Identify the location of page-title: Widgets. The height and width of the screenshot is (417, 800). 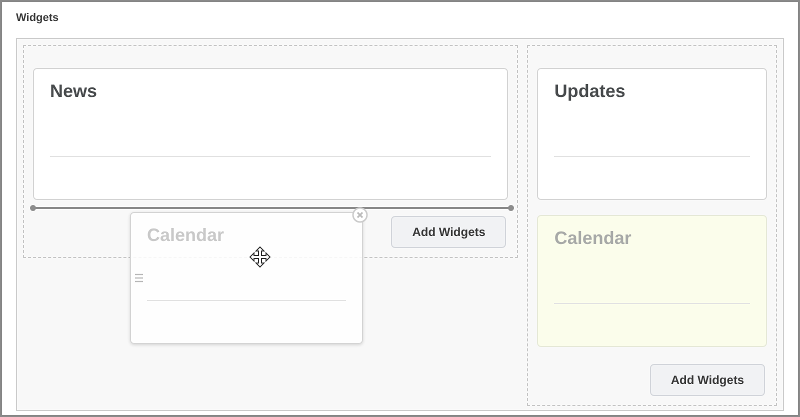
(37, 18).